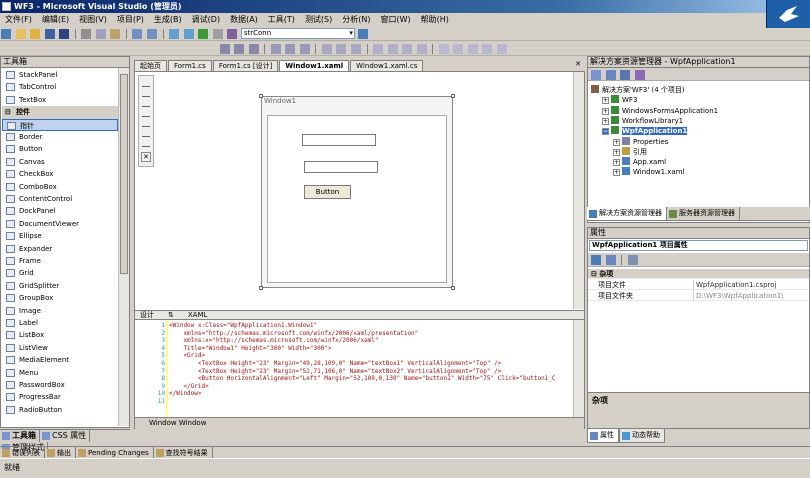  What do you see at coordinates (304, 49) in the screenshot?
I see `align-bottom-icon` at bounding box center [304, 49].